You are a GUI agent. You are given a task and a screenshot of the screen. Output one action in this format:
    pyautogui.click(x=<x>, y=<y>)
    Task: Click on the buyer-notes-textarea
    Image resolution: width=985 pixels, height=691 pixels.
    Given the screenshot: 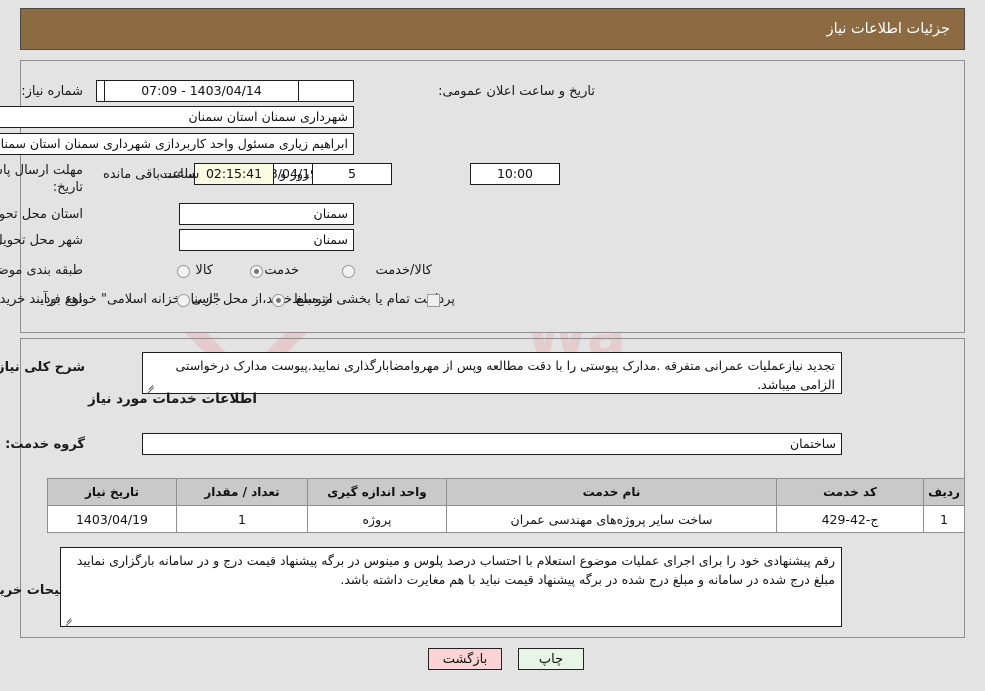 What is the action you would take?
    pyautogui.click(x=451, y=587)
    